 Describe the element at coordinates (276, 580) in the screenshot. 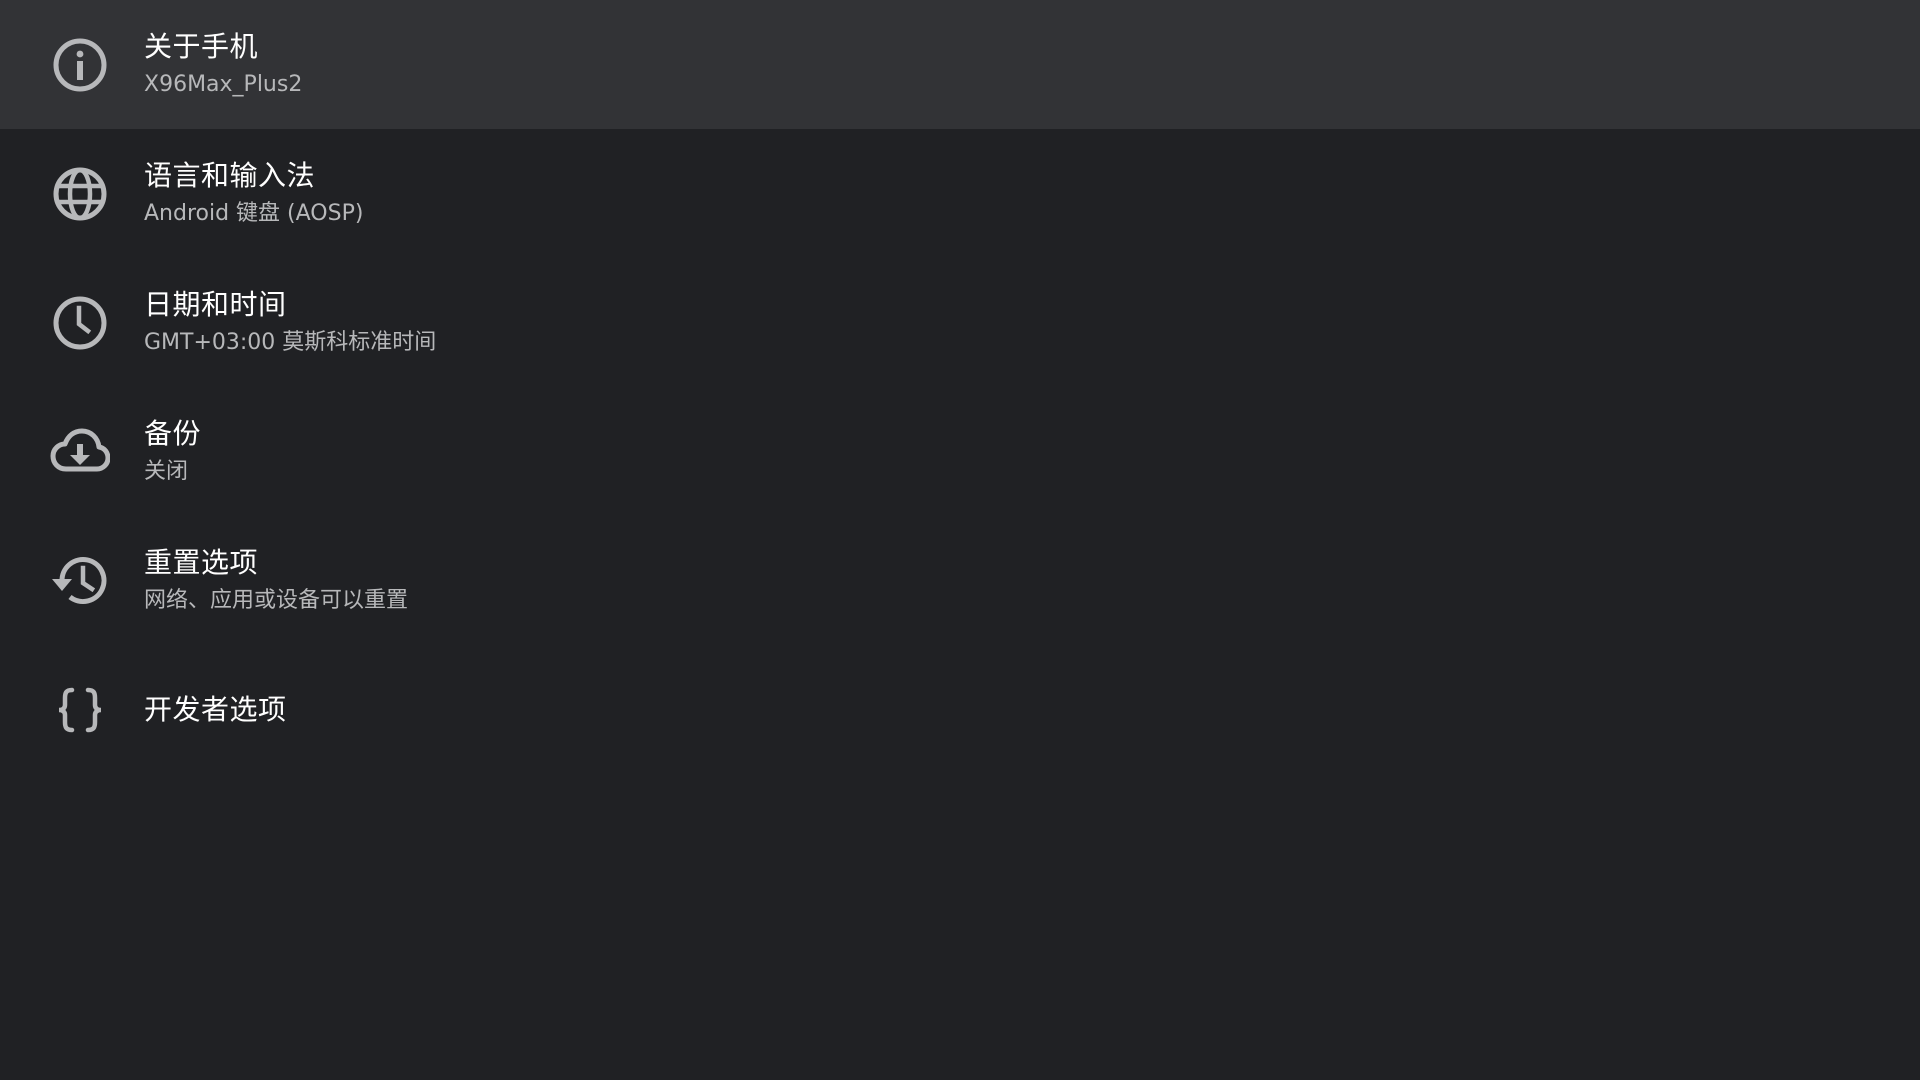

I see `settings-item-text: 重置选项 网络、应用或设备可以重置` at that location.